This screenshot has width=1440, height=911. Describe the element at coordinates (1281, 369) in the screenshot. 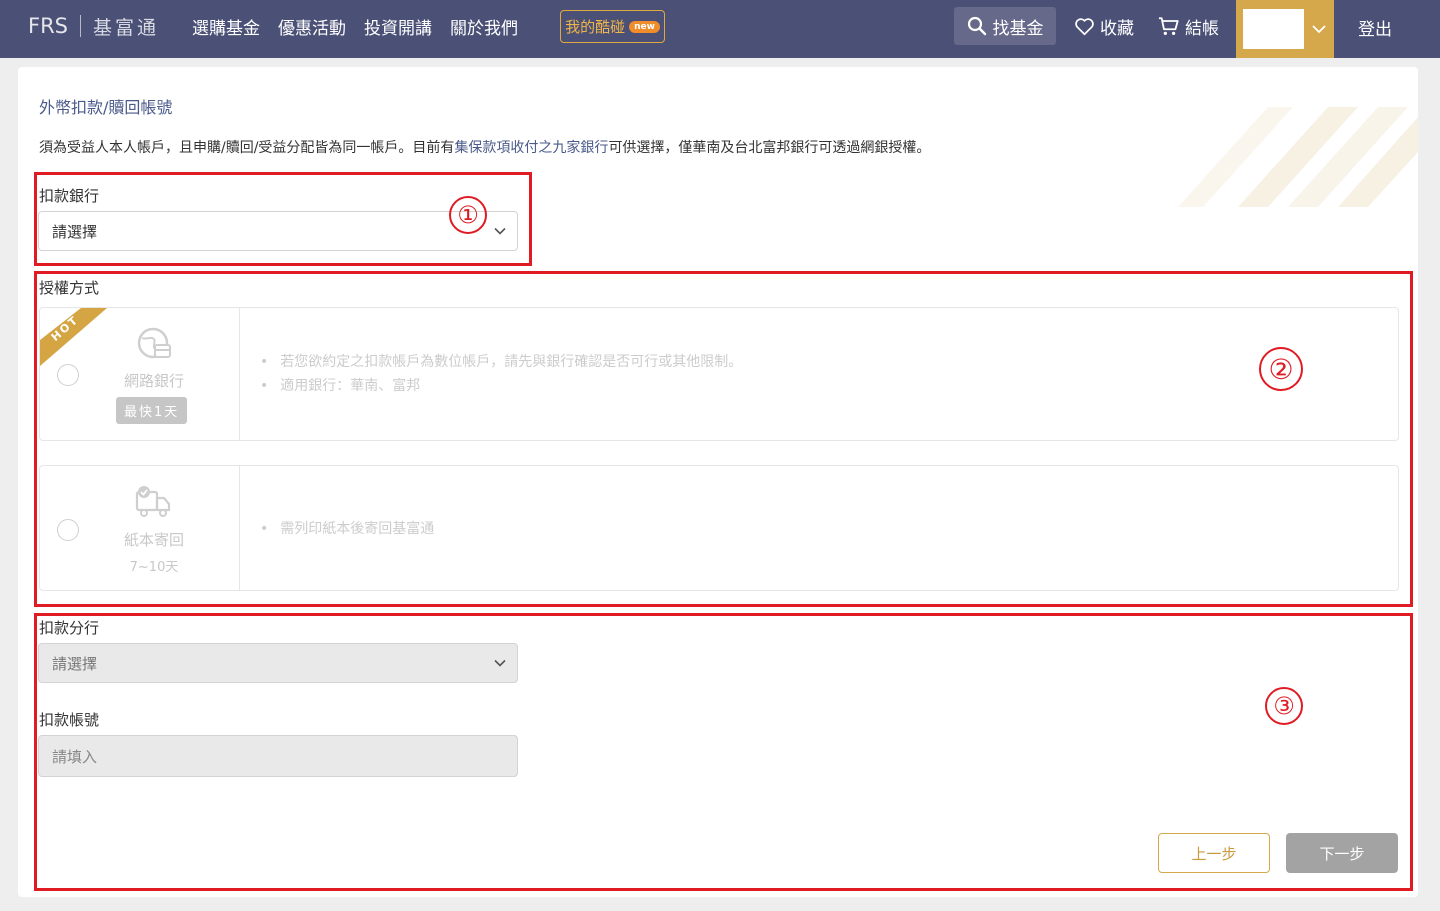

I see `annotation-marker-2: ②` at that location.